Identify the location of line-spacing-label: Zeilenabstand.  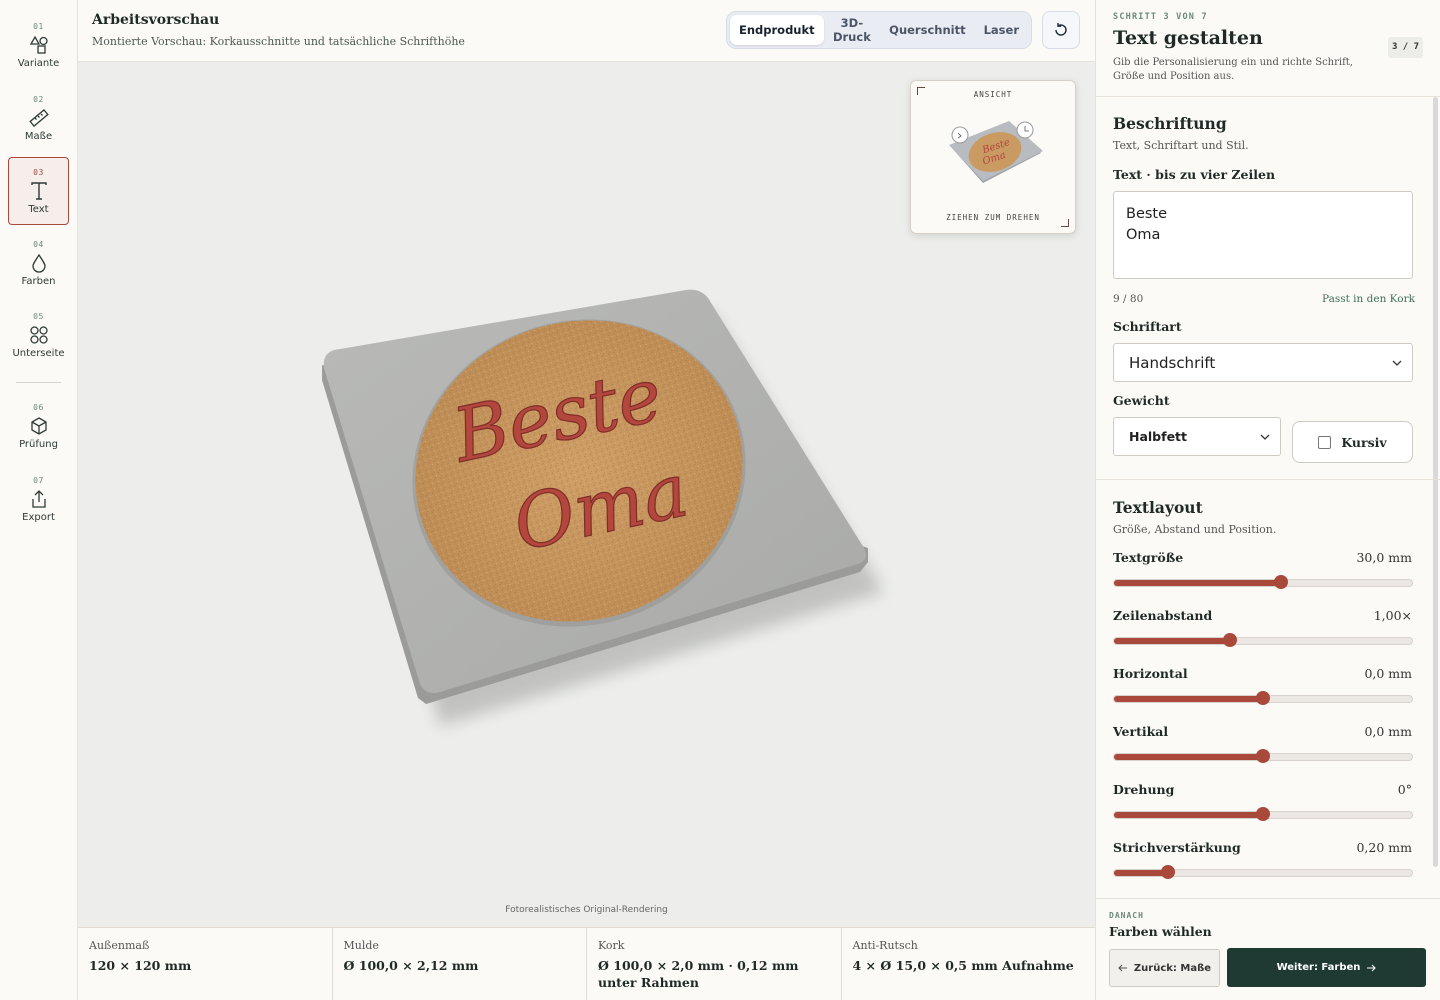
(1163, 615).